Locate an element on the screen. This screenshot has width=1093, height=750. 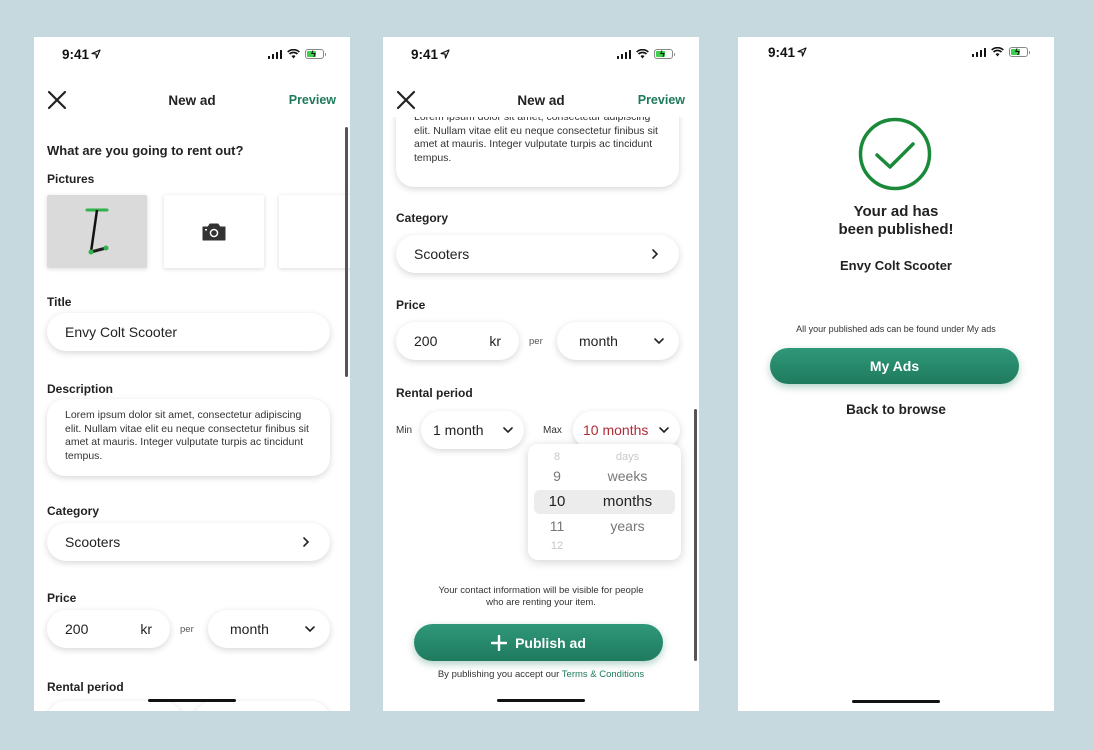
plus-icon is located at coordinates (499, 642).